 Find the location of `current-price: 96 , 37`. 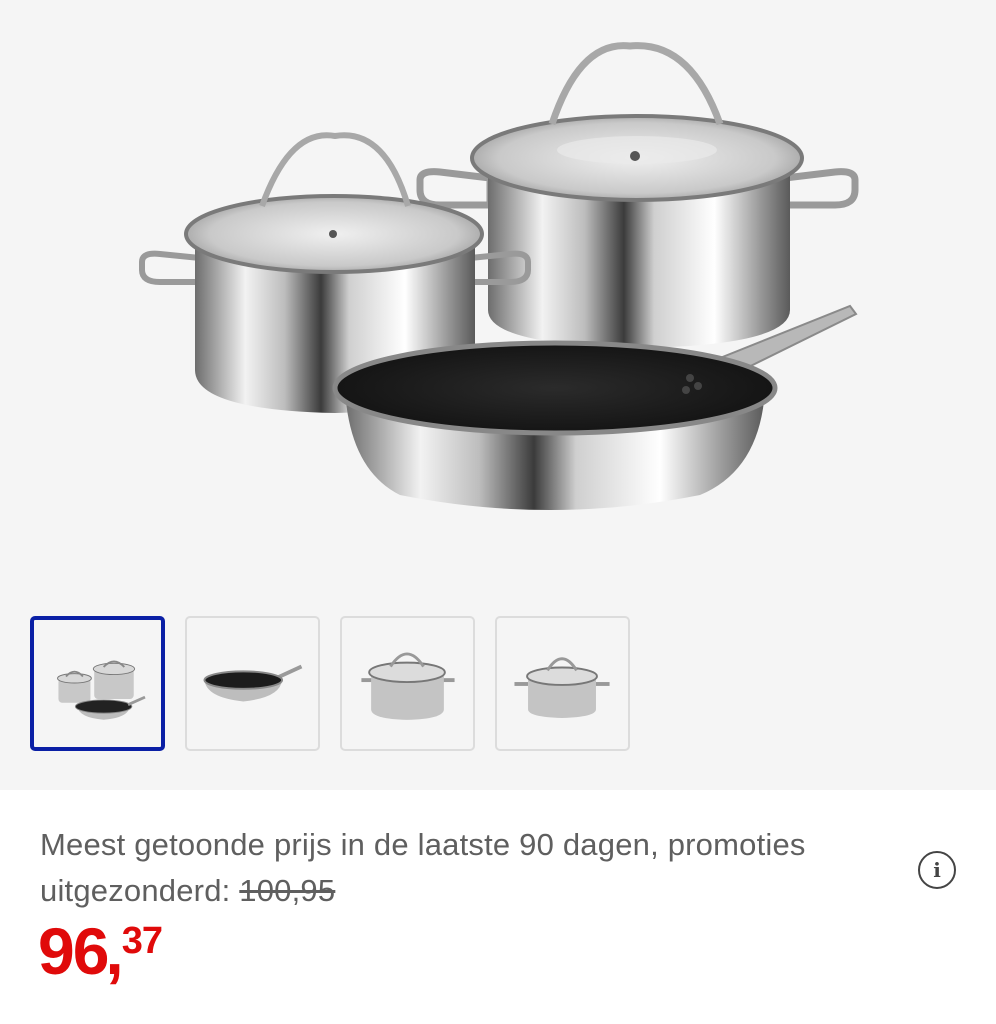

current-price: 96 , 37 is located at coordinates (100, 951).